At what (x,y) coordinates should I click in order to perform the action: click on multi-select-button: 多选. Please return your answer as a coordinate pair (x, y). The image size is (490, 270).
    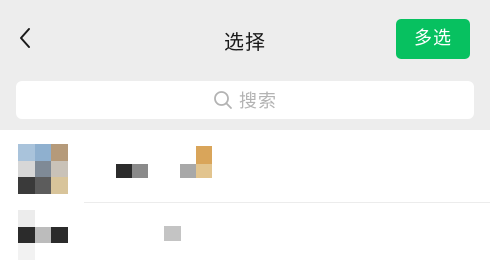
    Looking at the image, I should click on (433, 39).